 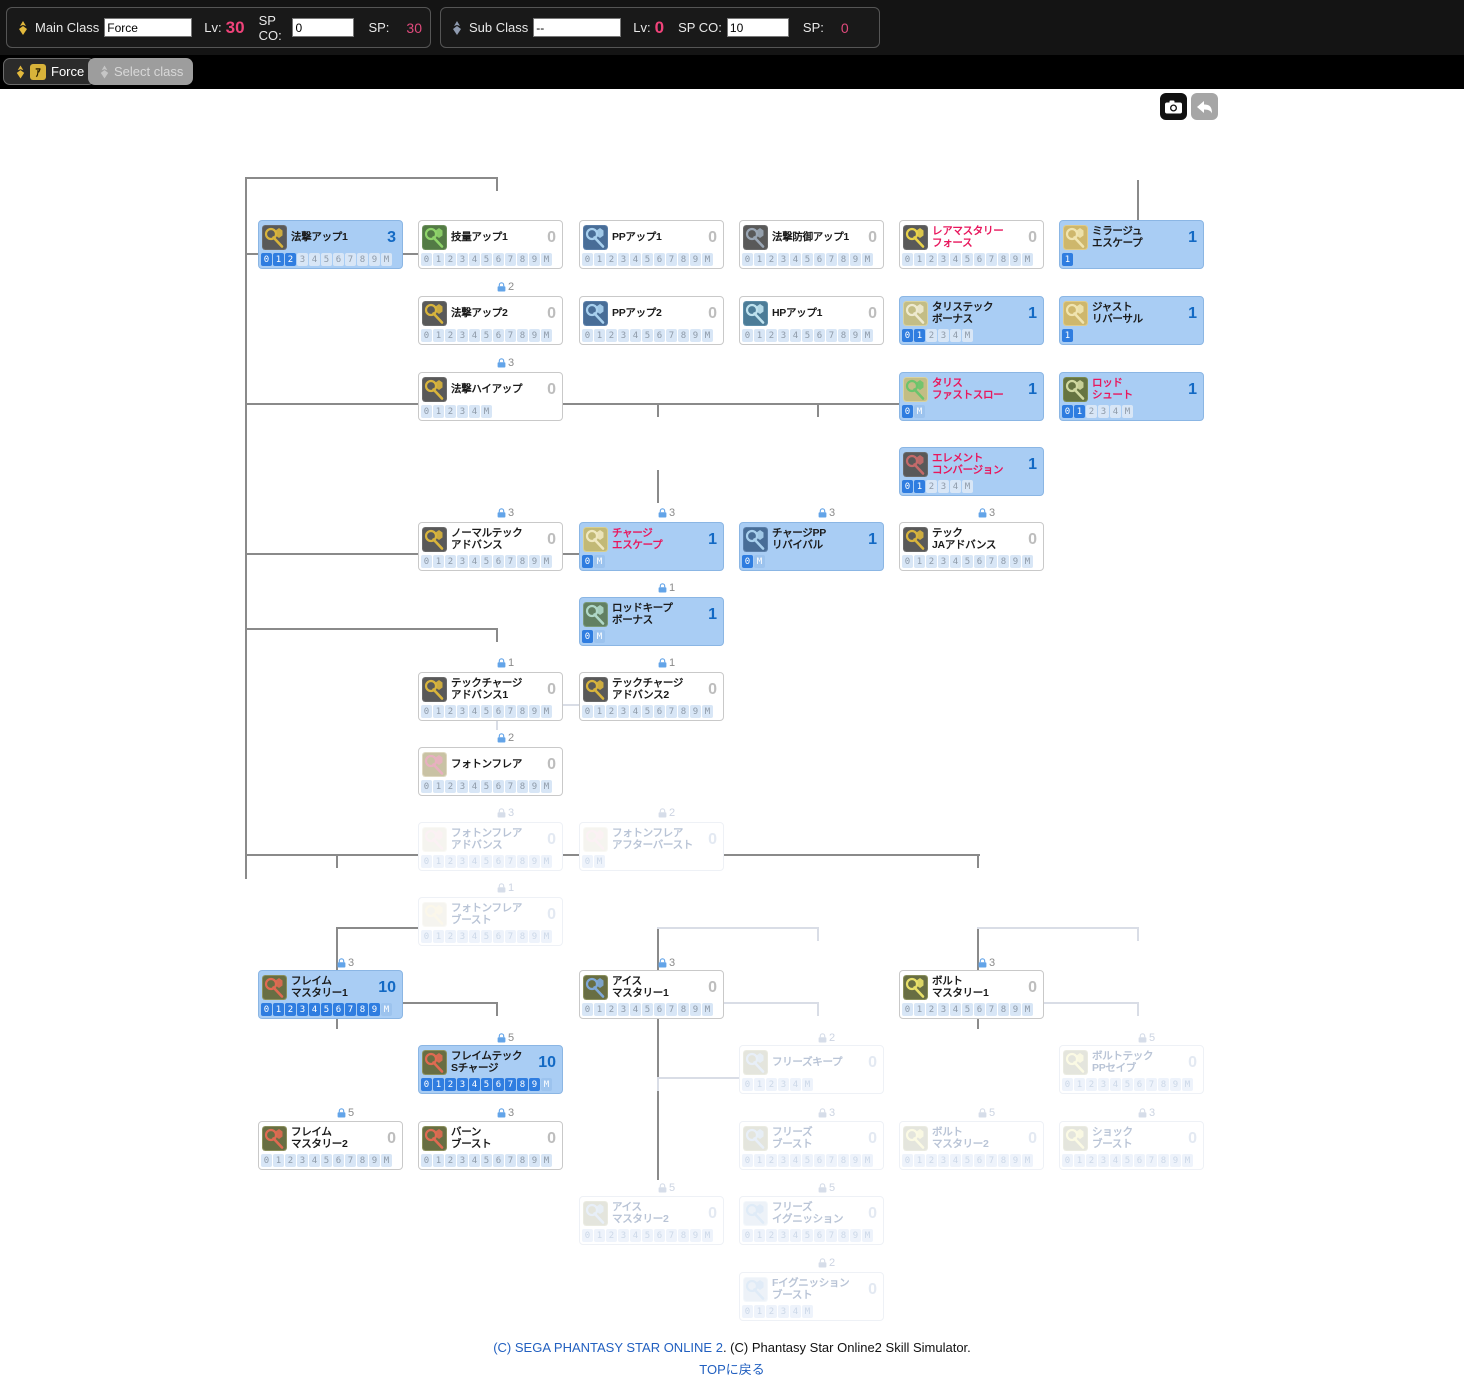 What do you see at coordinates (971, 396) in the screenshot?
I see `skill-node: タリス ファストスロー 1 0 M` at bounding box center [971, 396].